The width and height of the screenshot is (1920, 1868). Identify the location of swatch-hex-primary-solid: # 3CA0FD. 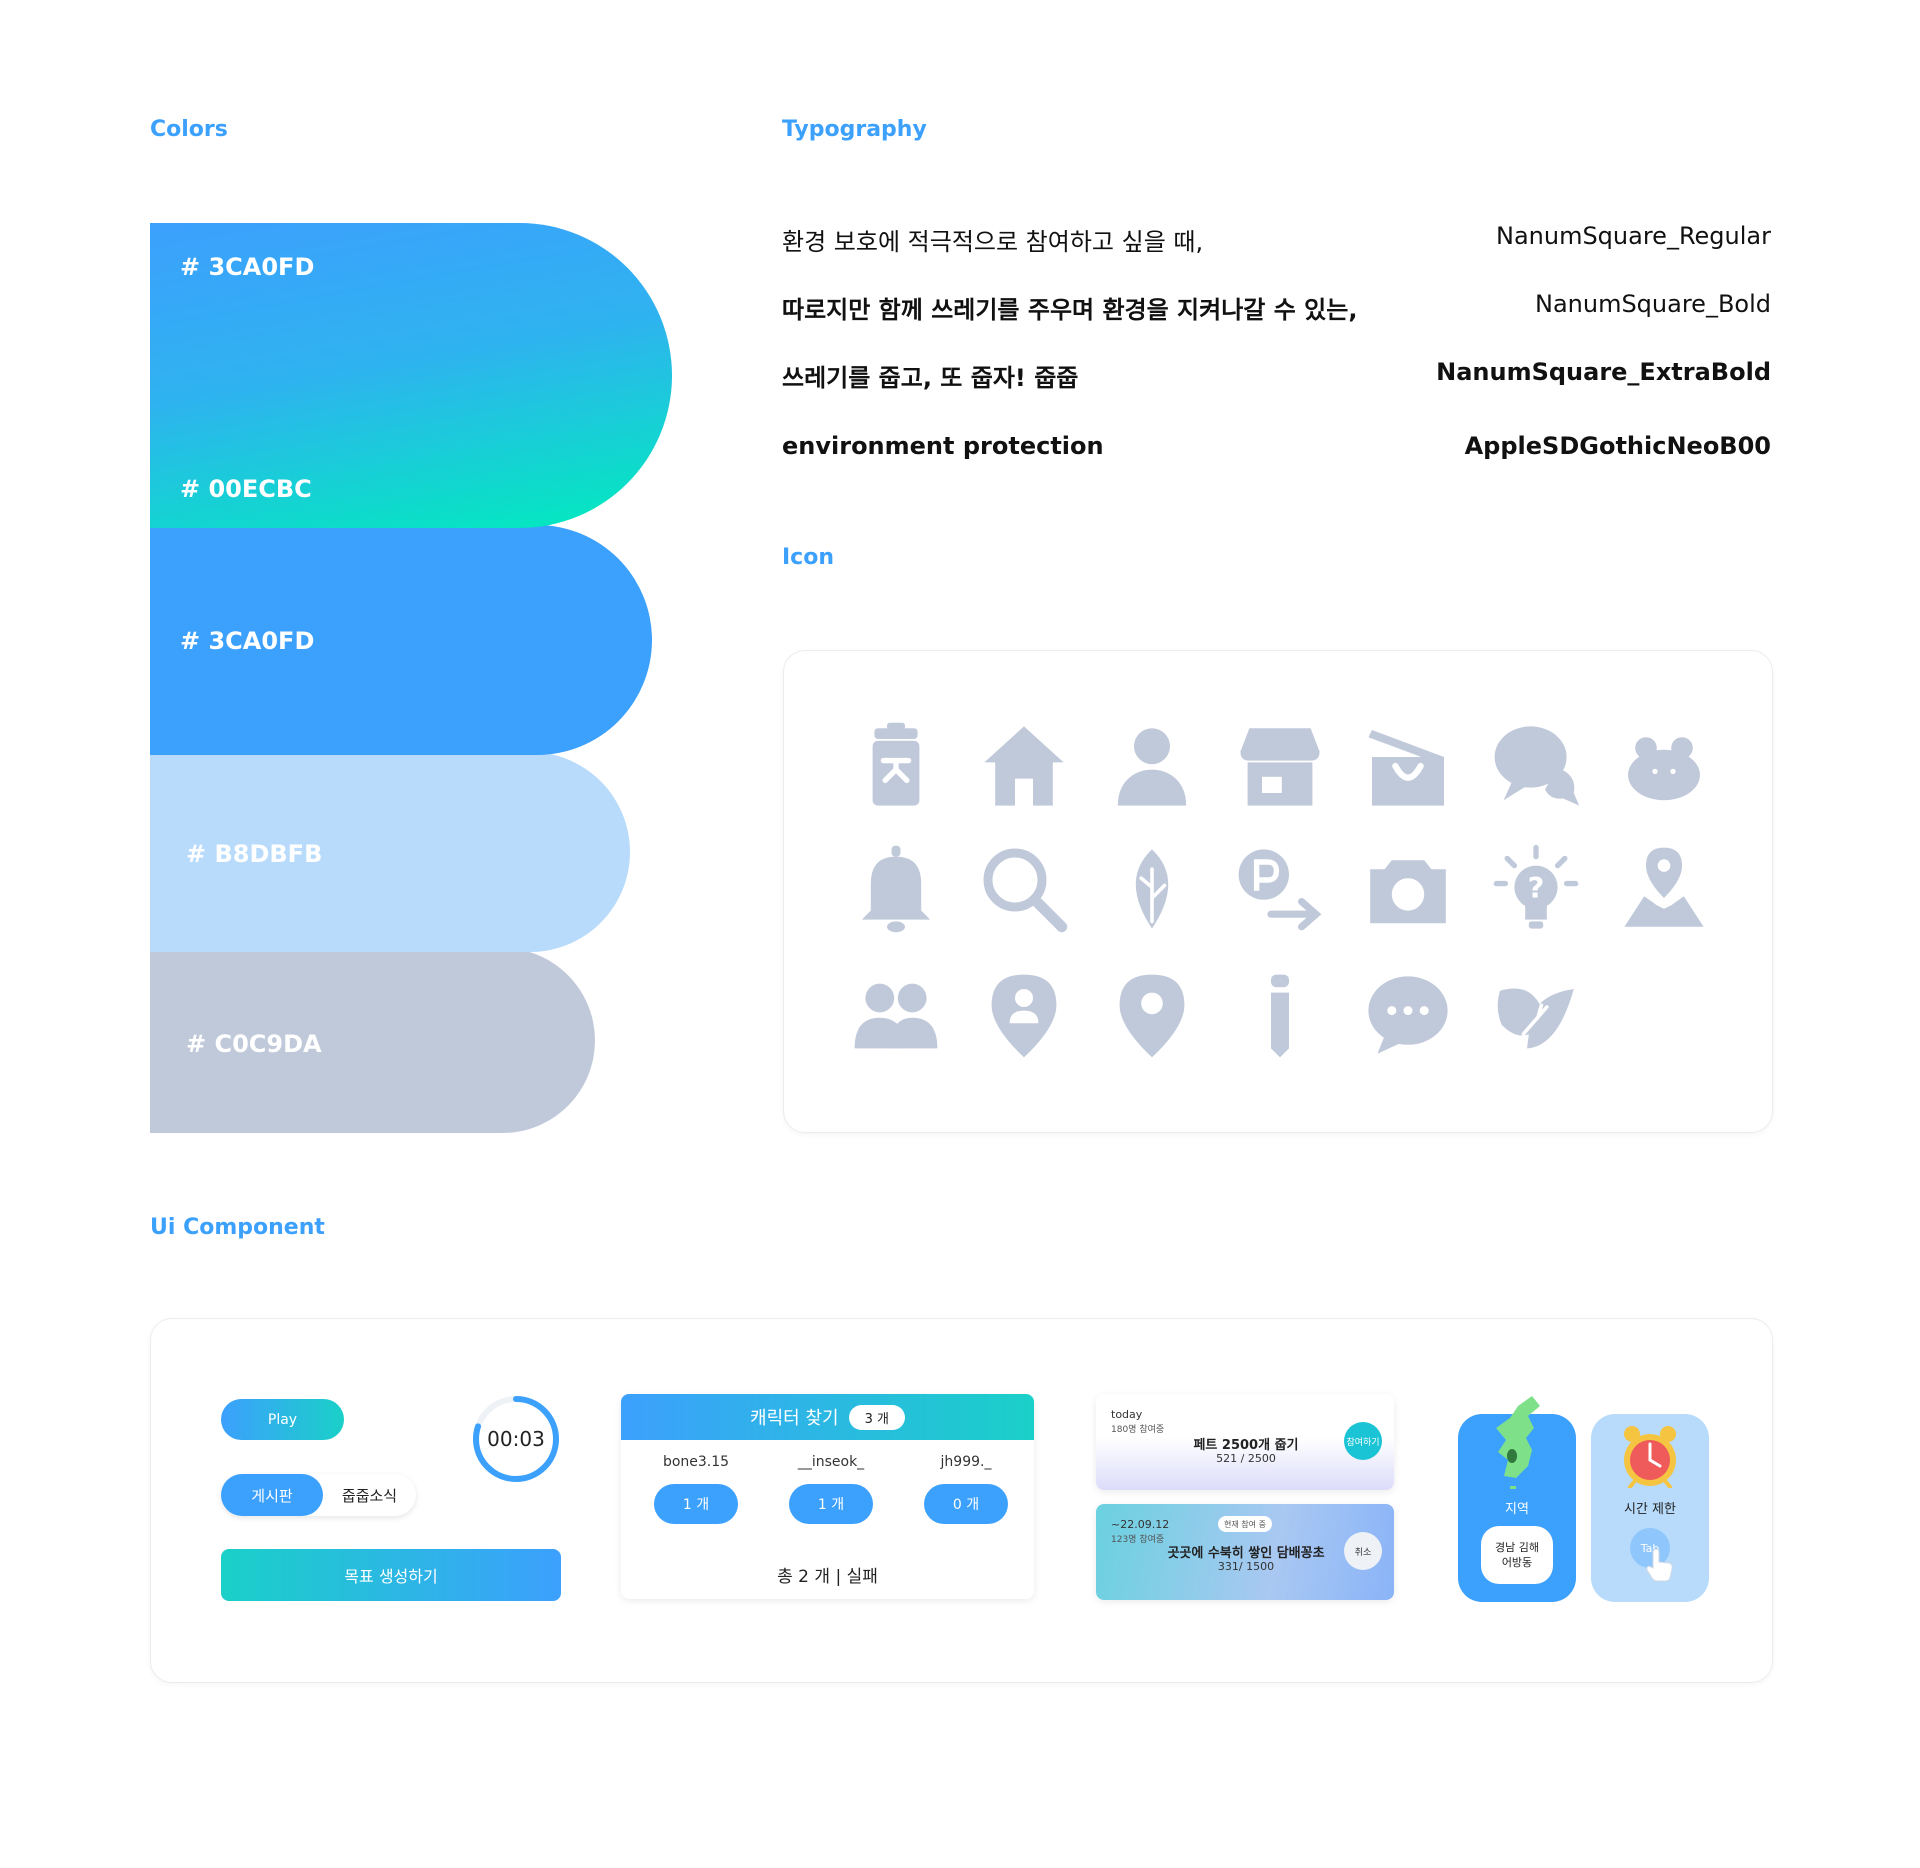
(247, 641).